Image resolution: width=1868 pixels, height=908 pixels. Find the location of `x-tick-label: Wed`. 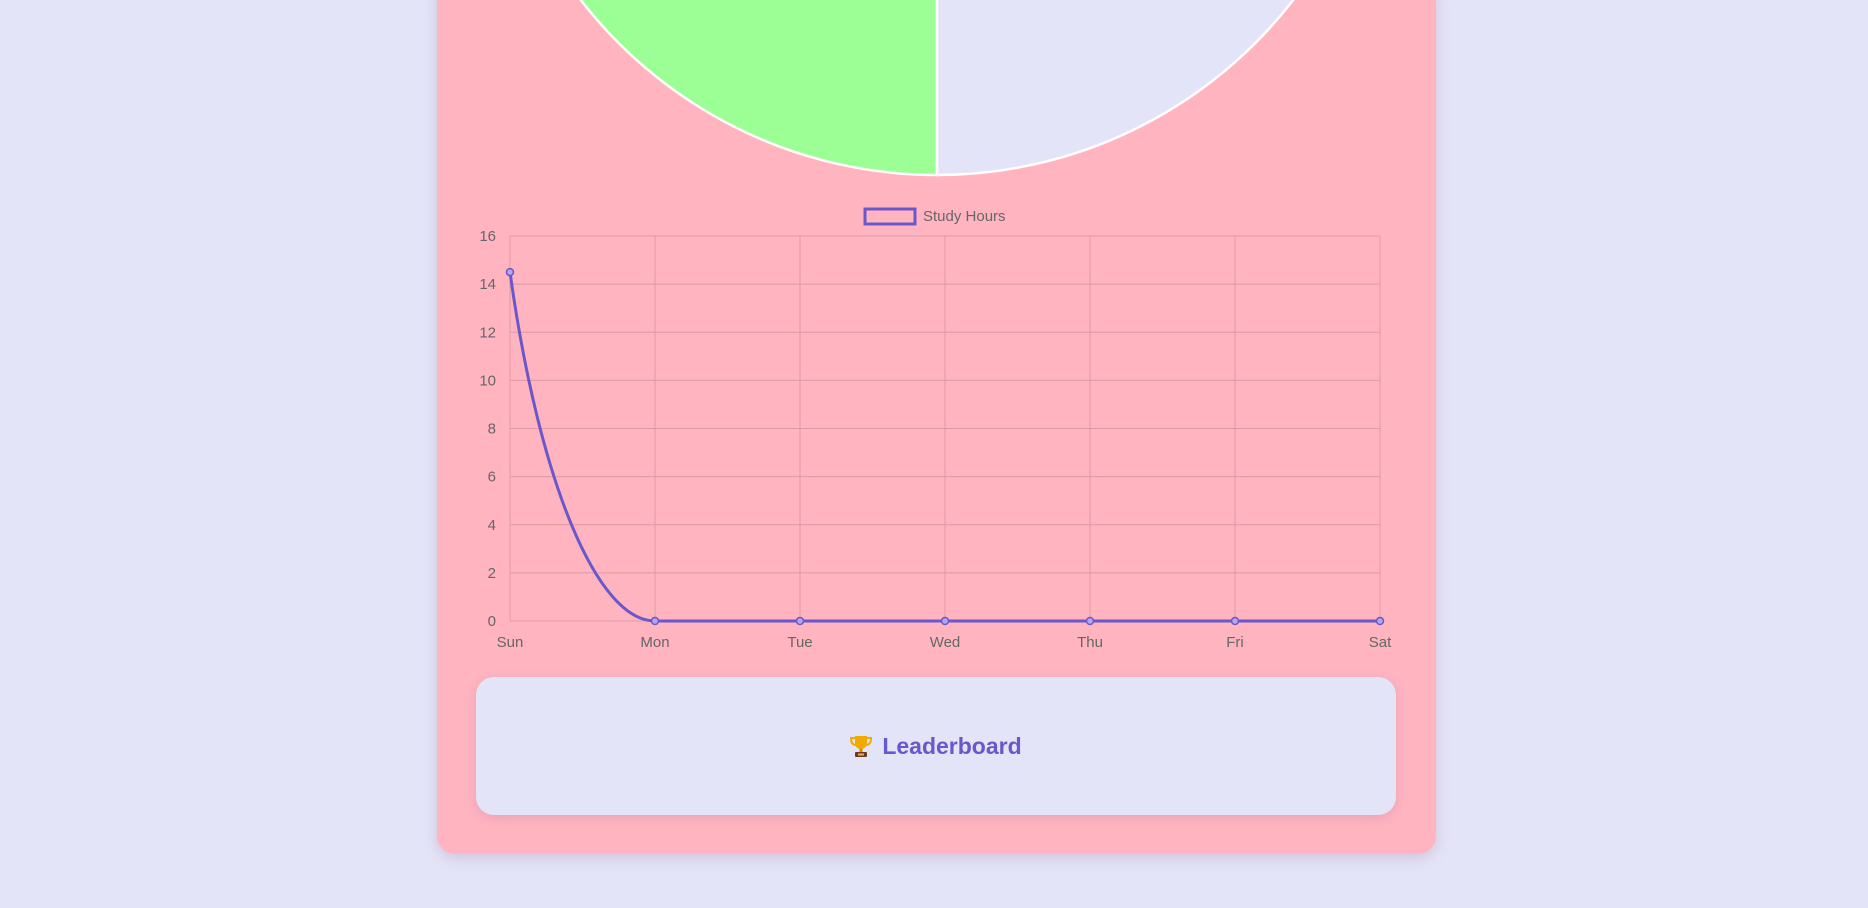

x-tick-label: Wed is located at coordinates (945, 642).